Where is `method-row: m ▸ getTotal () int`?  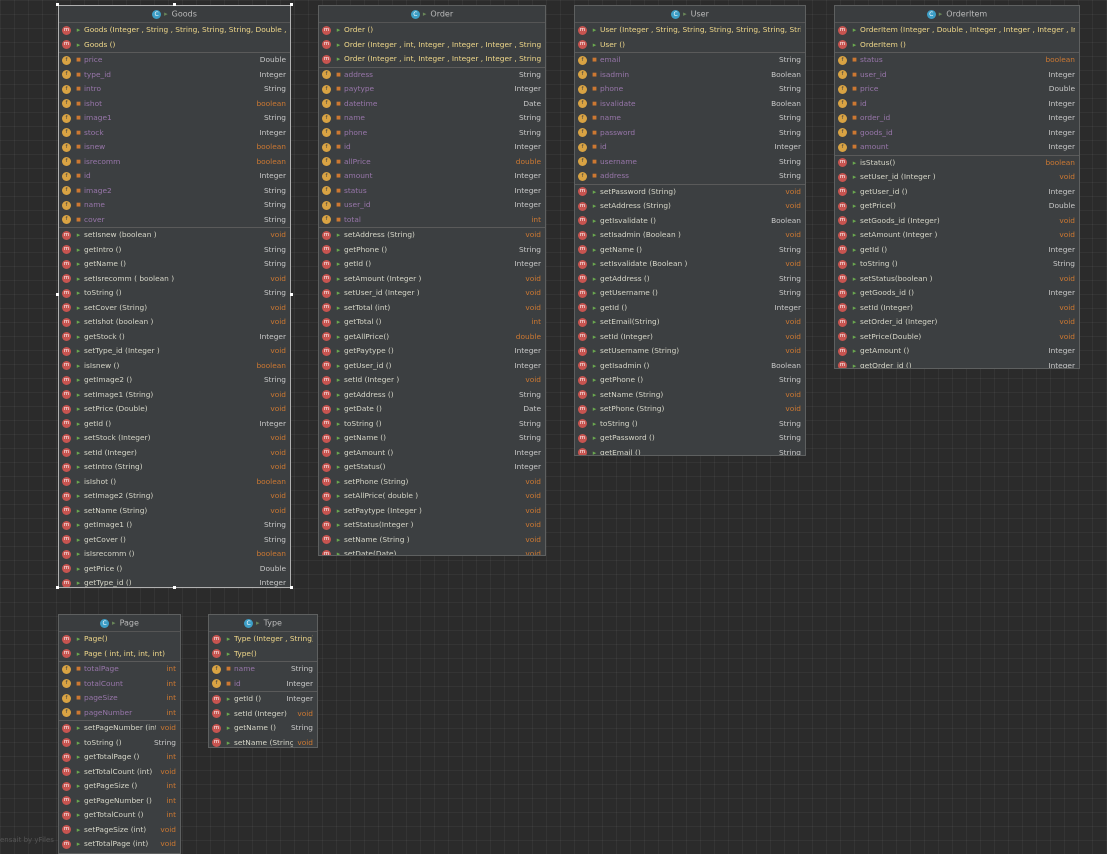
method-row: m ▸ getTotal () int is located at coordinates (432, 322).